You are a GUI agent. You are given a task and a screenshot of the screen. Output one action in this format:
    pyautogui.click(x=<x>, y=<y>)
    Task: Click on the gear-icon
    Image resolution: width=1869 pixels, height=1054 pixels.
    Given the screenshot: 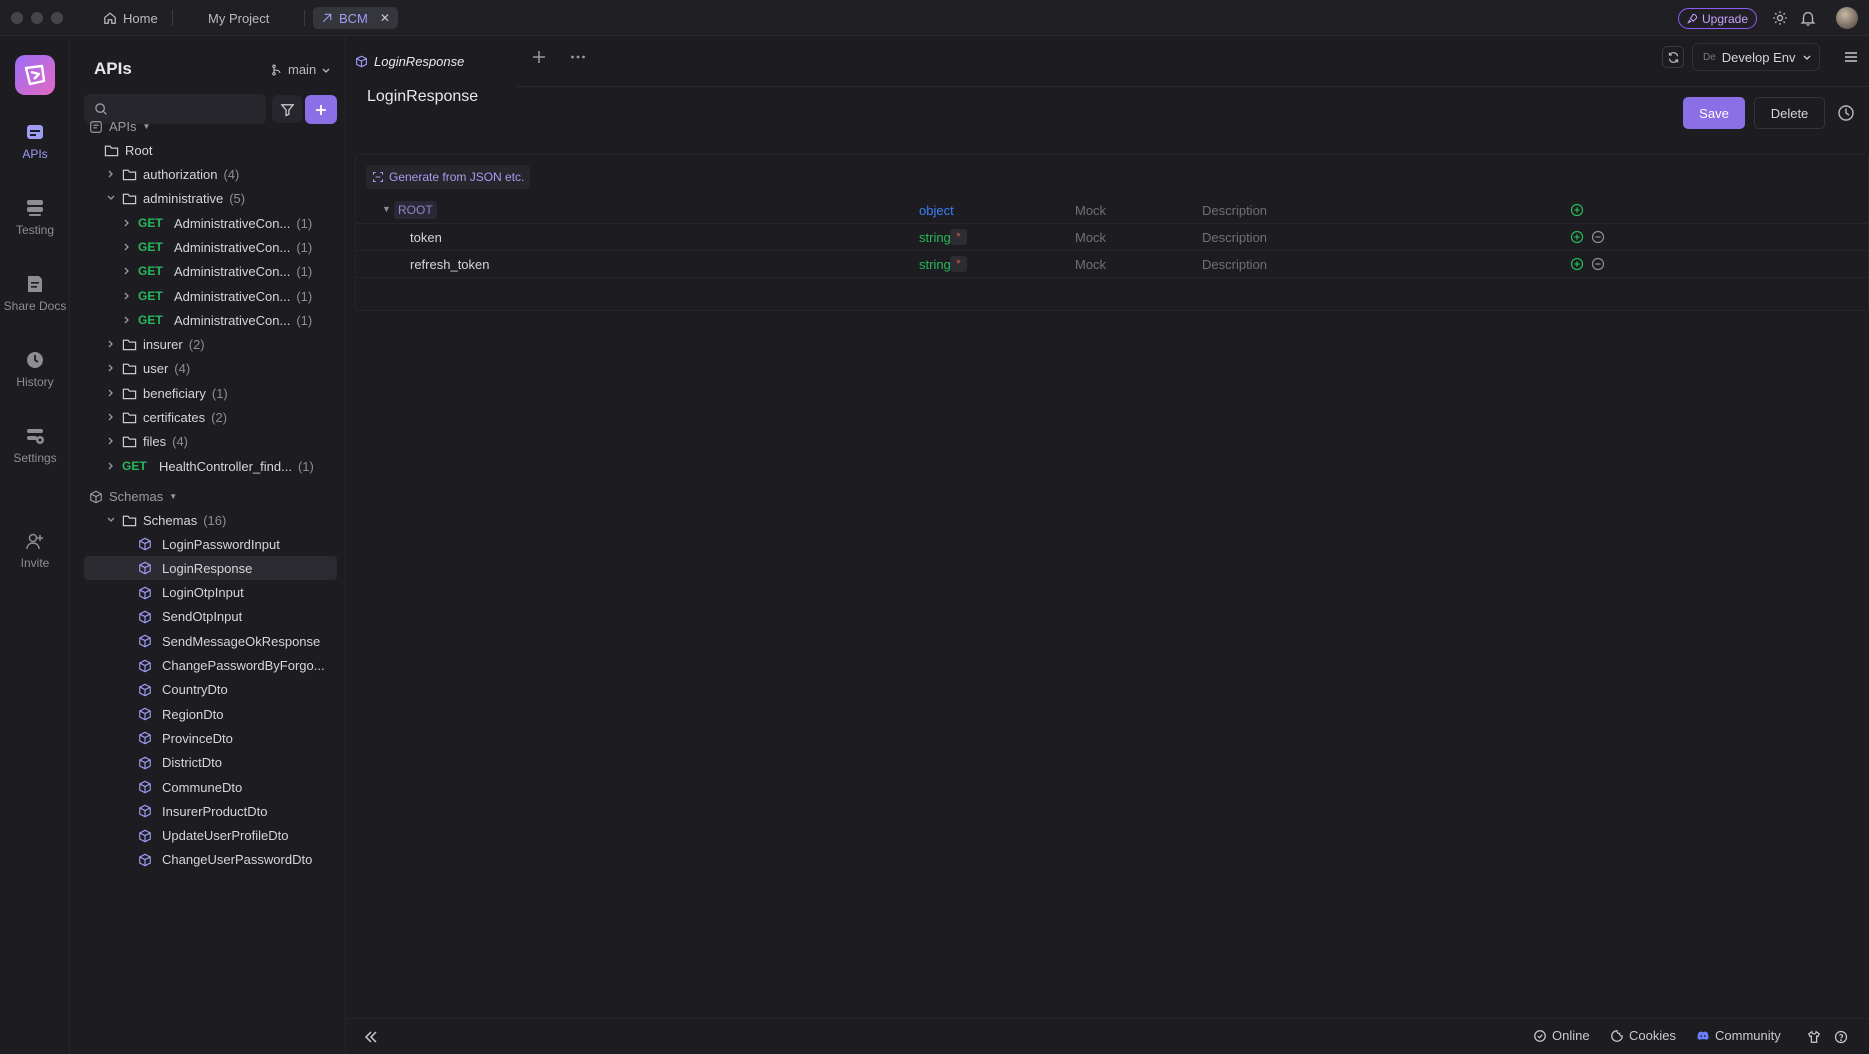 What is the action you would take?
    pyautogui.click(x=1780, y=18)
    